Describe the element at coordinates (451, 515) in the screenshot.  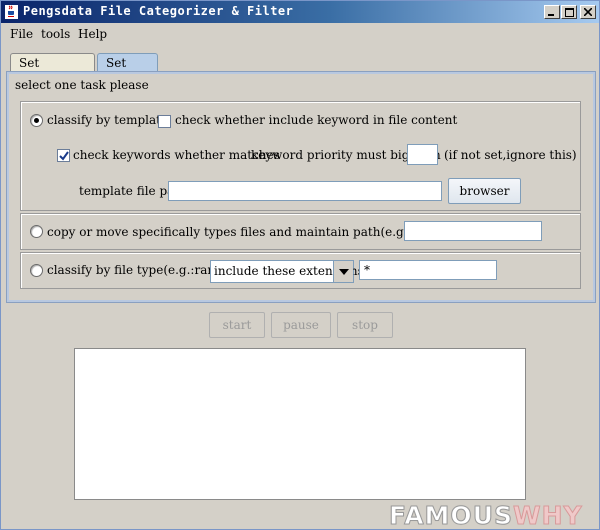
I see `watermark-famous: FAMOUS` at that location.